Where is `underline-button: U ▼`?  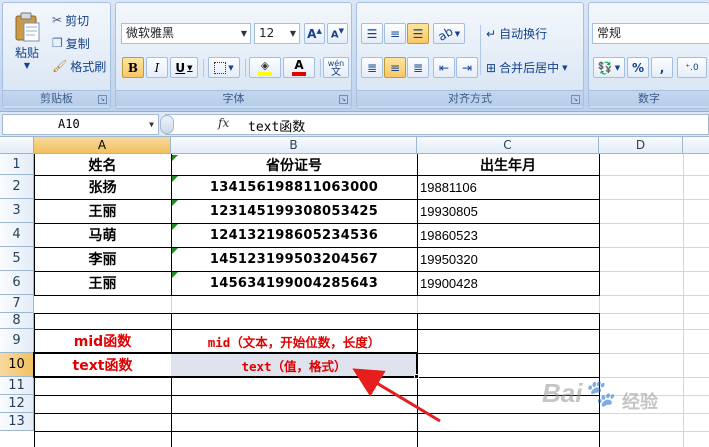 underline-button: U ▼ is located at coordinates (184, 67).